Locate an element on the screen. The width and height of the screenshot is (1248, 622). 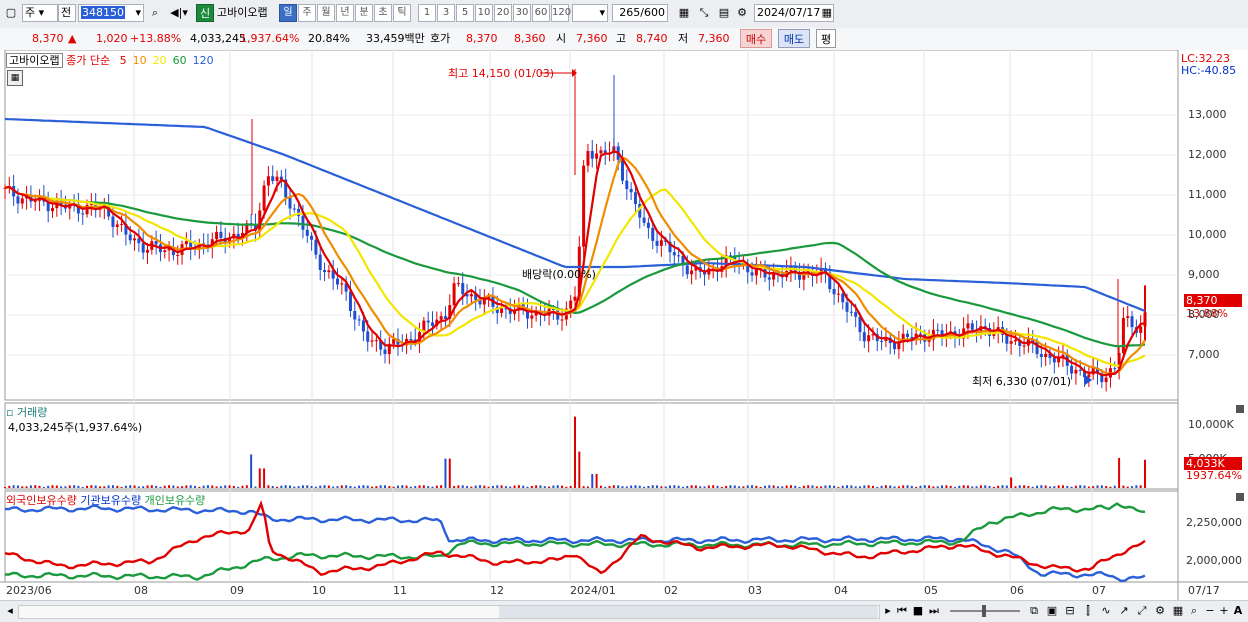
settings-icon: ⚙ is located at coordinates (1160, 611).